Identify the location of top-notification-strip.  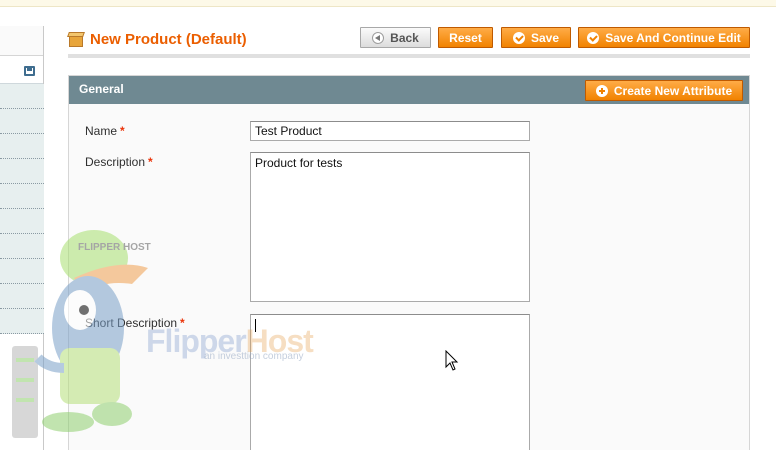
(388, 3).